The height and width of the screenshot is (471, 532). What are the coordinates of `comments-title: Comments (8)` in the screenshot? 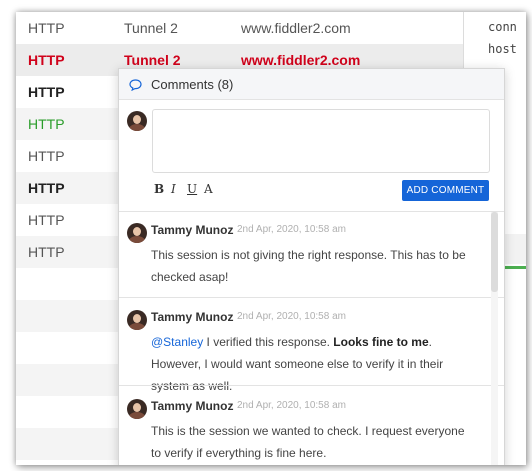 It's located at (192, 84).